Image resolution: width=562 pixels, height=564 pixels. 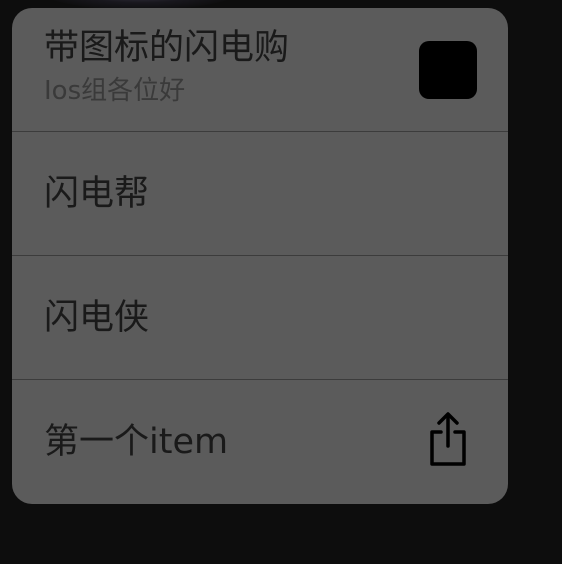 What do you see at coordinates (97, 318) in the screenshot?
I see `menu-item-title: 闪电侠` at bounding box center [97, 318].